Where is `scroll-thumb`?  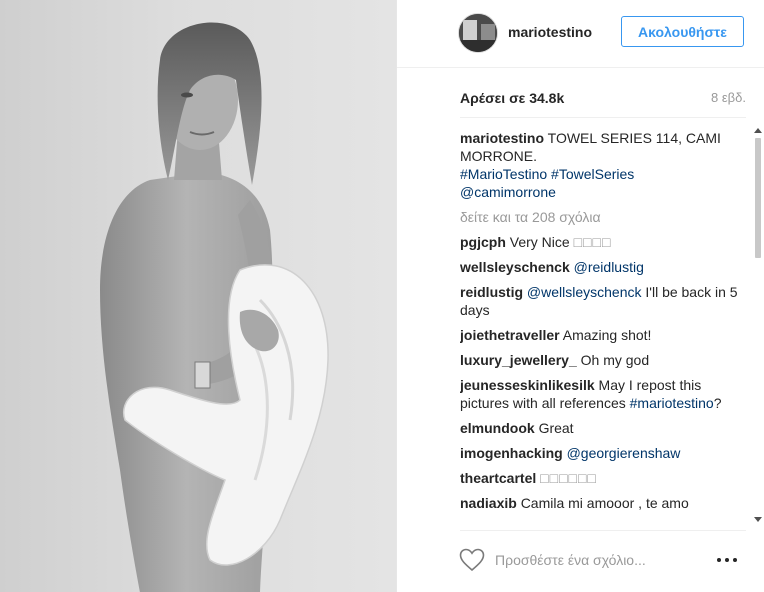 scroll-thumb is located at coordinates (758, 198).